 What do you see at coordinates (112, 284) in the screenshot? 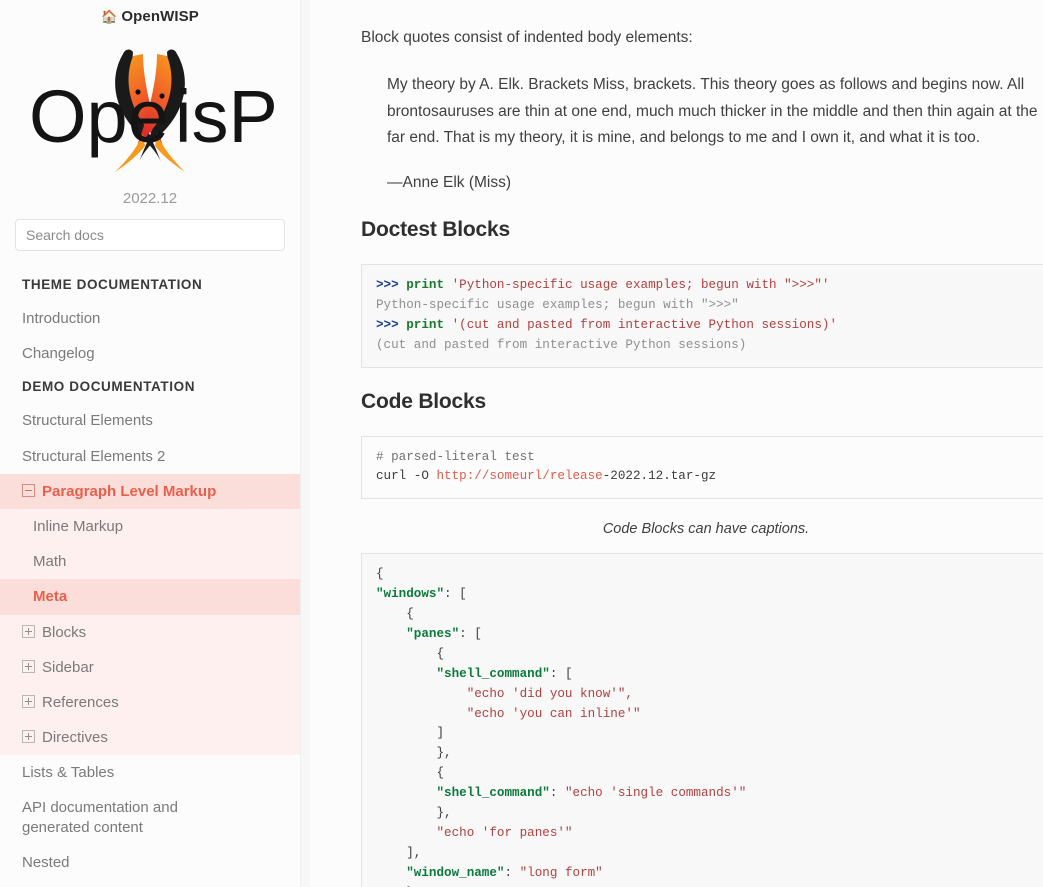
I see `nav-caption-theme-documentation: THEME DOCUMENTATION` at bounding box center [112, 284].